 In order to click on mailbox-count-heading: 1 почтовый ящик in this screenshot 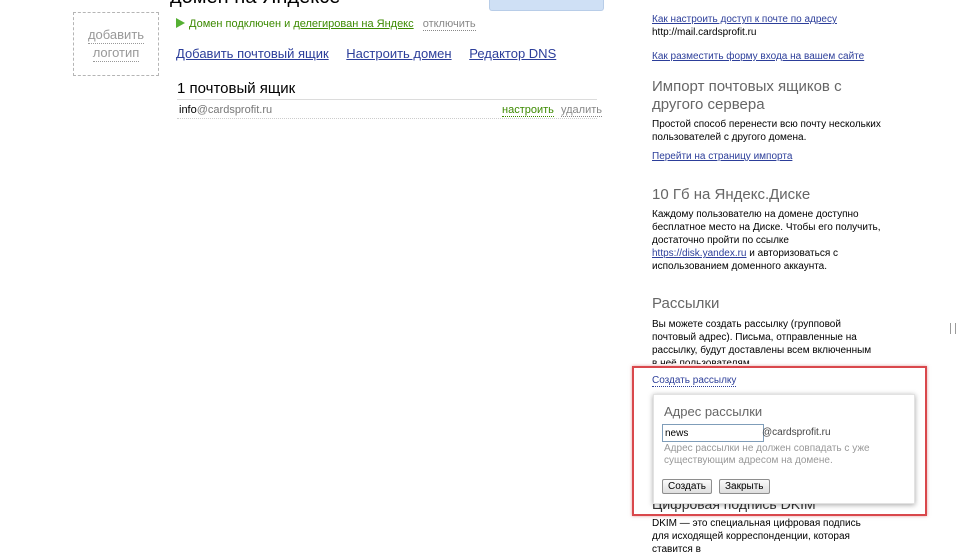, I will do `click(236, 88)`.